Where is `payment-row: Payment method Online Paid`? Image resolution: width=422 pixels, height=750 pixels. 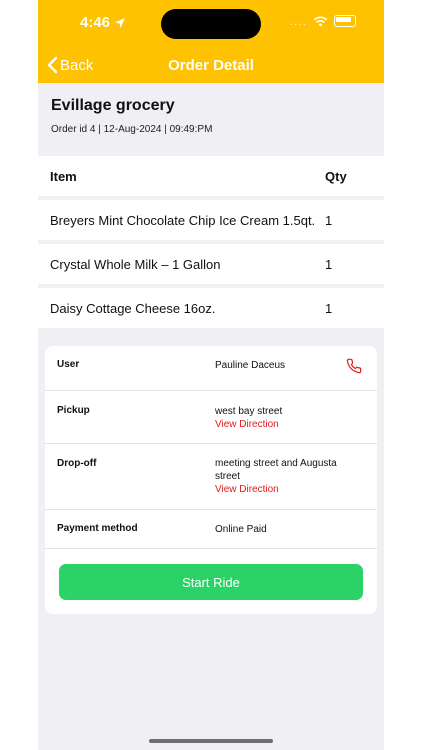
payment-row: Payment method Online Paid is located at coordinates (211, 529).